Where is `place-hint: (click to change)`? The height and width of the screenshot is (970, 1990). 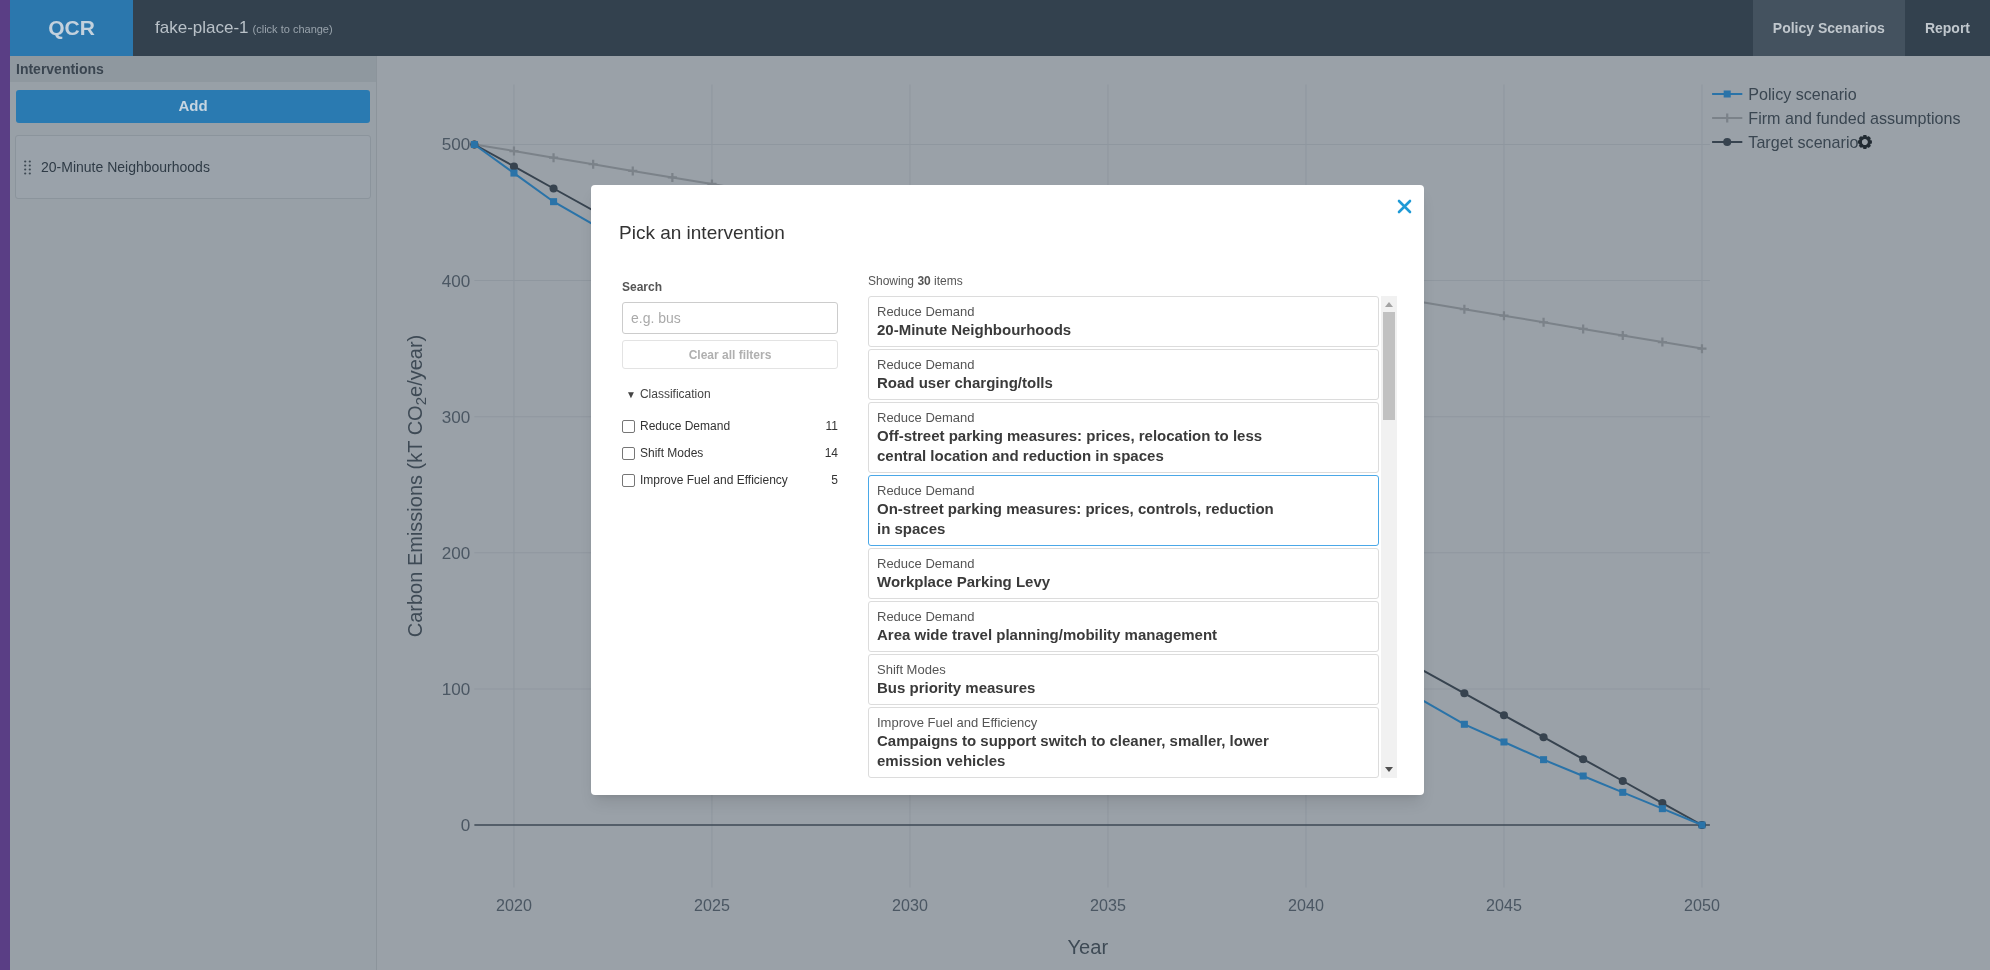 place-hint: (click to change) is located at coordinates (292, 30).